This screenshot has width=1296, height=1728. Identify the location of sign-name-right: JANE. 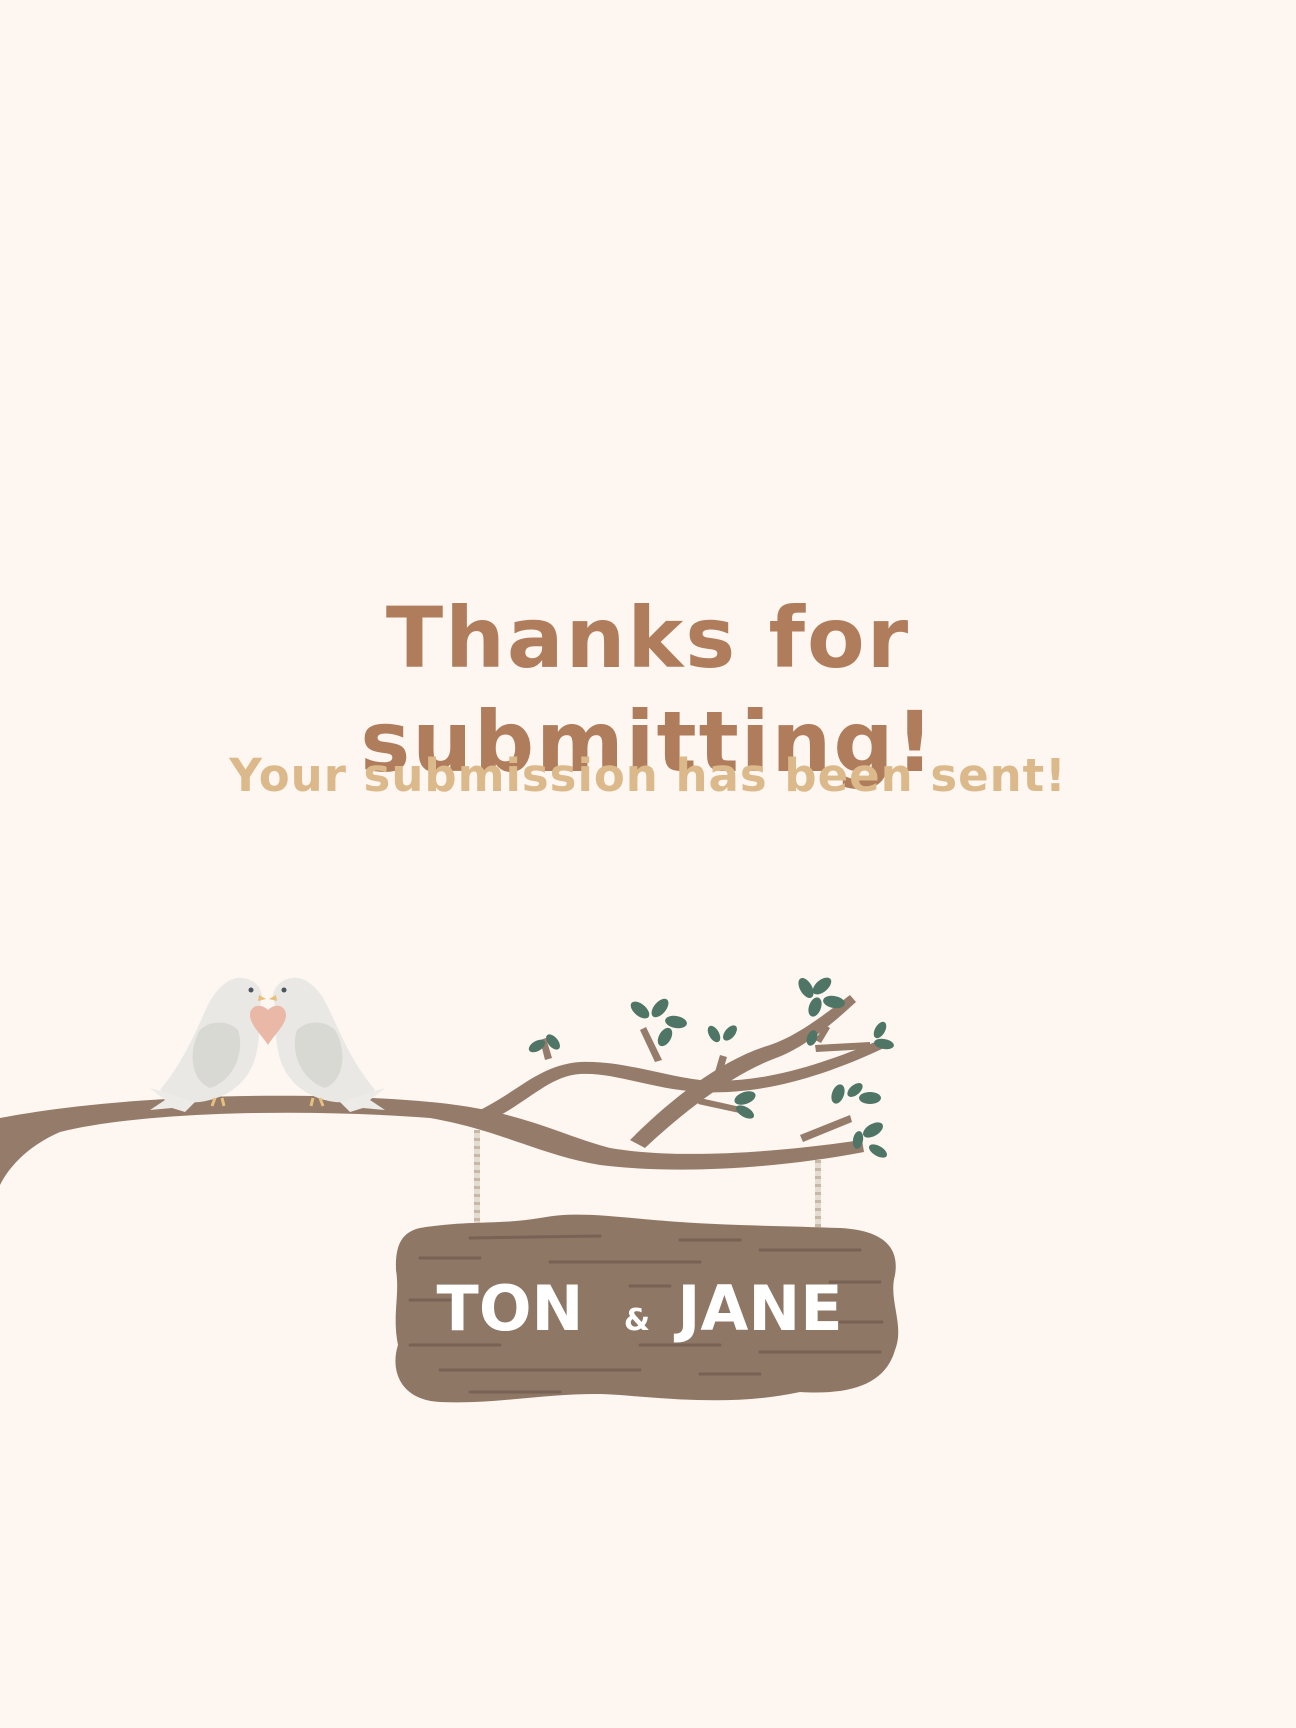
(757, 1308).